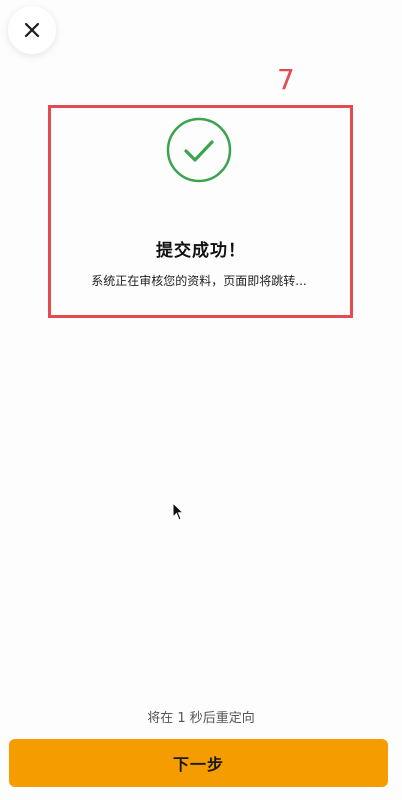  Describe the element at coordinates (201, 251) in the screenshot. I see `success-title: 提交成功！` at that location.